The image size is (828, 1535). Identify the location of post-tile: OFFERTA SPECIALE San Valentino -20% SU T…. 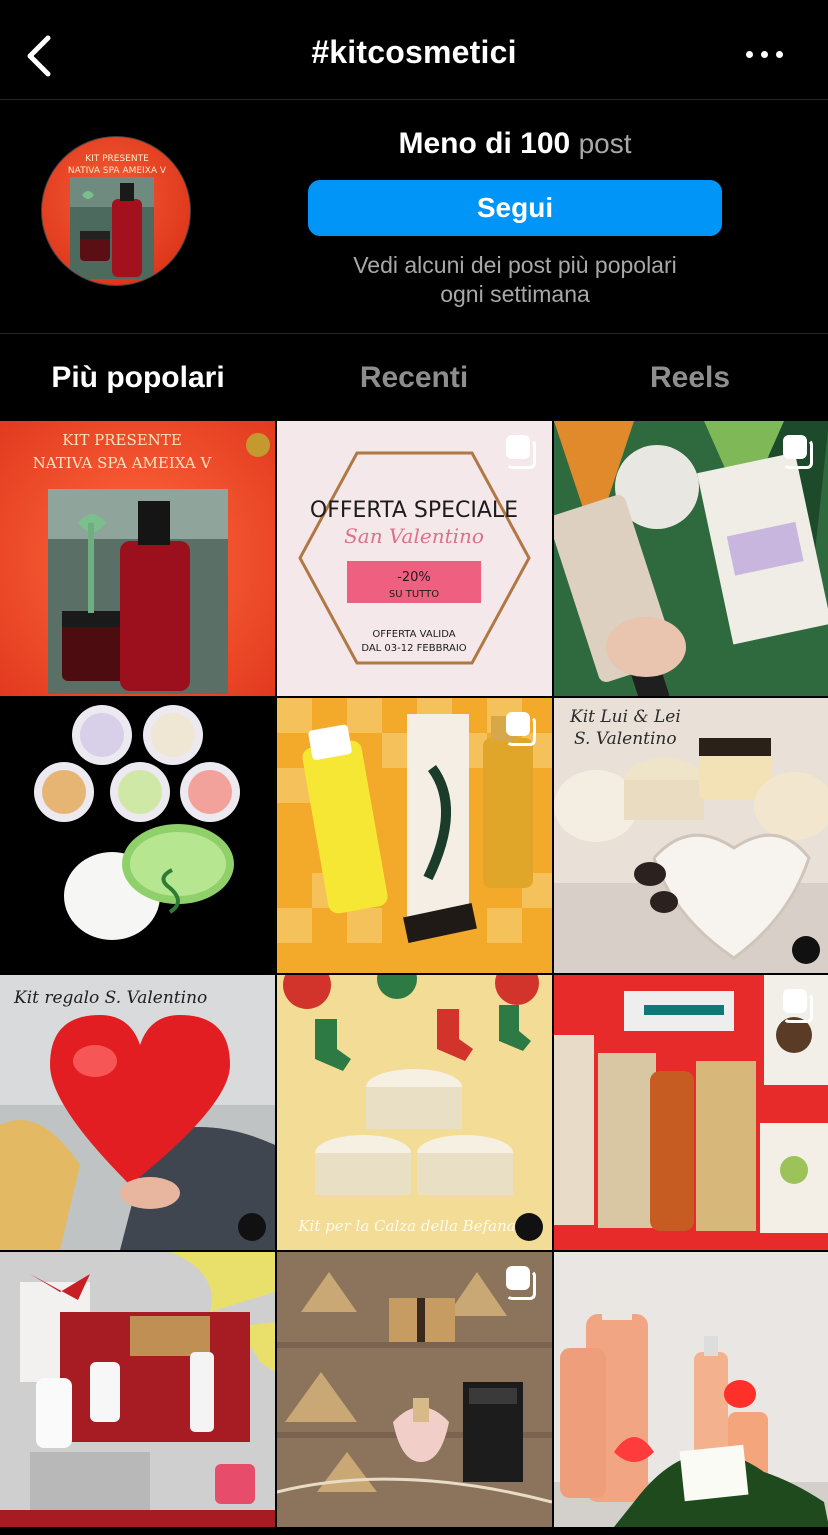
(414, 558).